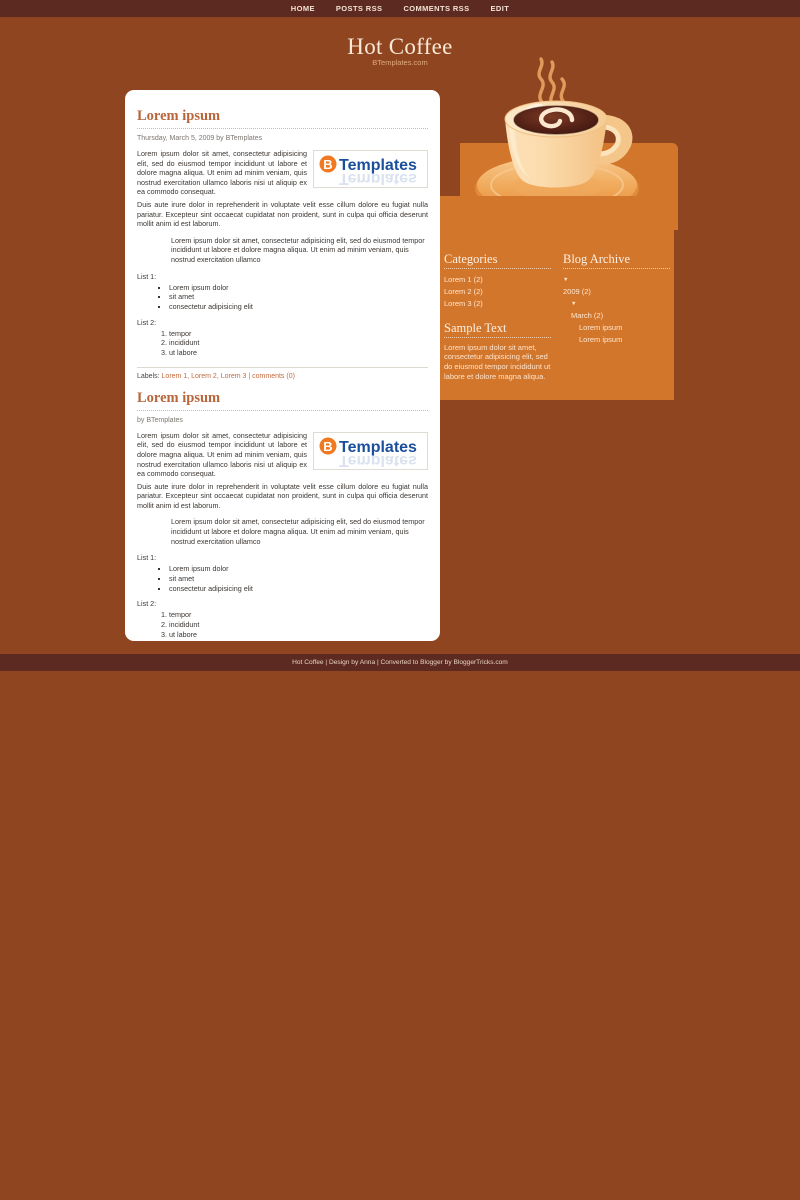  I want to click on post-meta: Thursday, March 5, 2009 by BTemplates, so click(200, 138).